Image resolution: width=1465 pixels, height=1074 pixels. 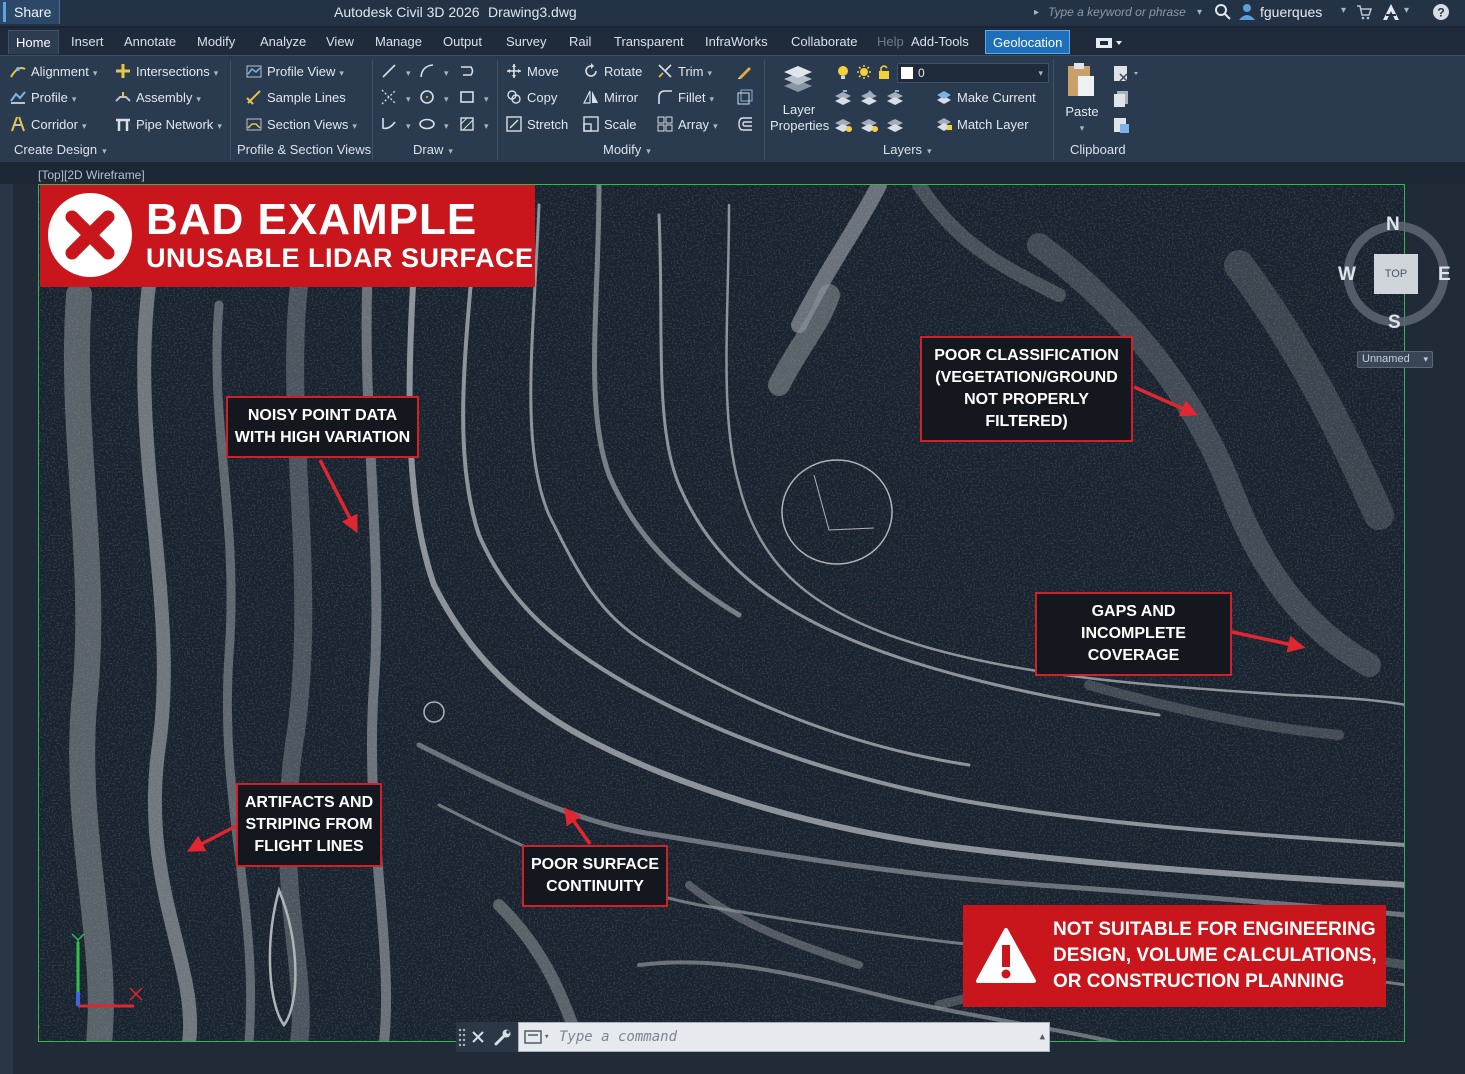 What do you see at coordinates (18, 97) in the screenshot?
I see `profile-icon` at bounding box center [18, 97].